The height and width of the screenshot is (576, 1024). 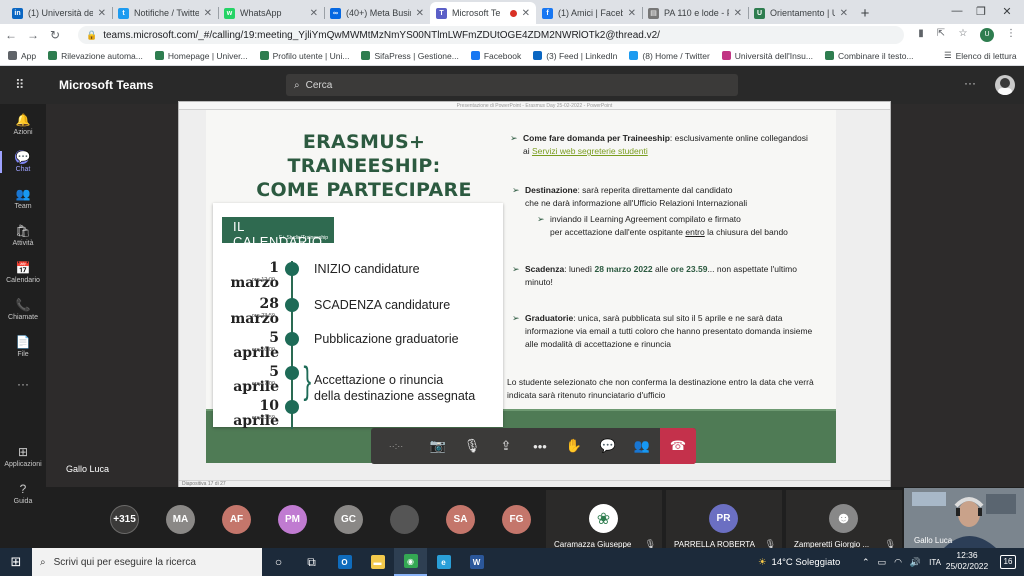 What do you see at coordinates (147, 562) in the screenshot?
I see `taskbar-search: ⌕ Scrivi qui per eseguire la ricerca` at bounding box center [147, 562].